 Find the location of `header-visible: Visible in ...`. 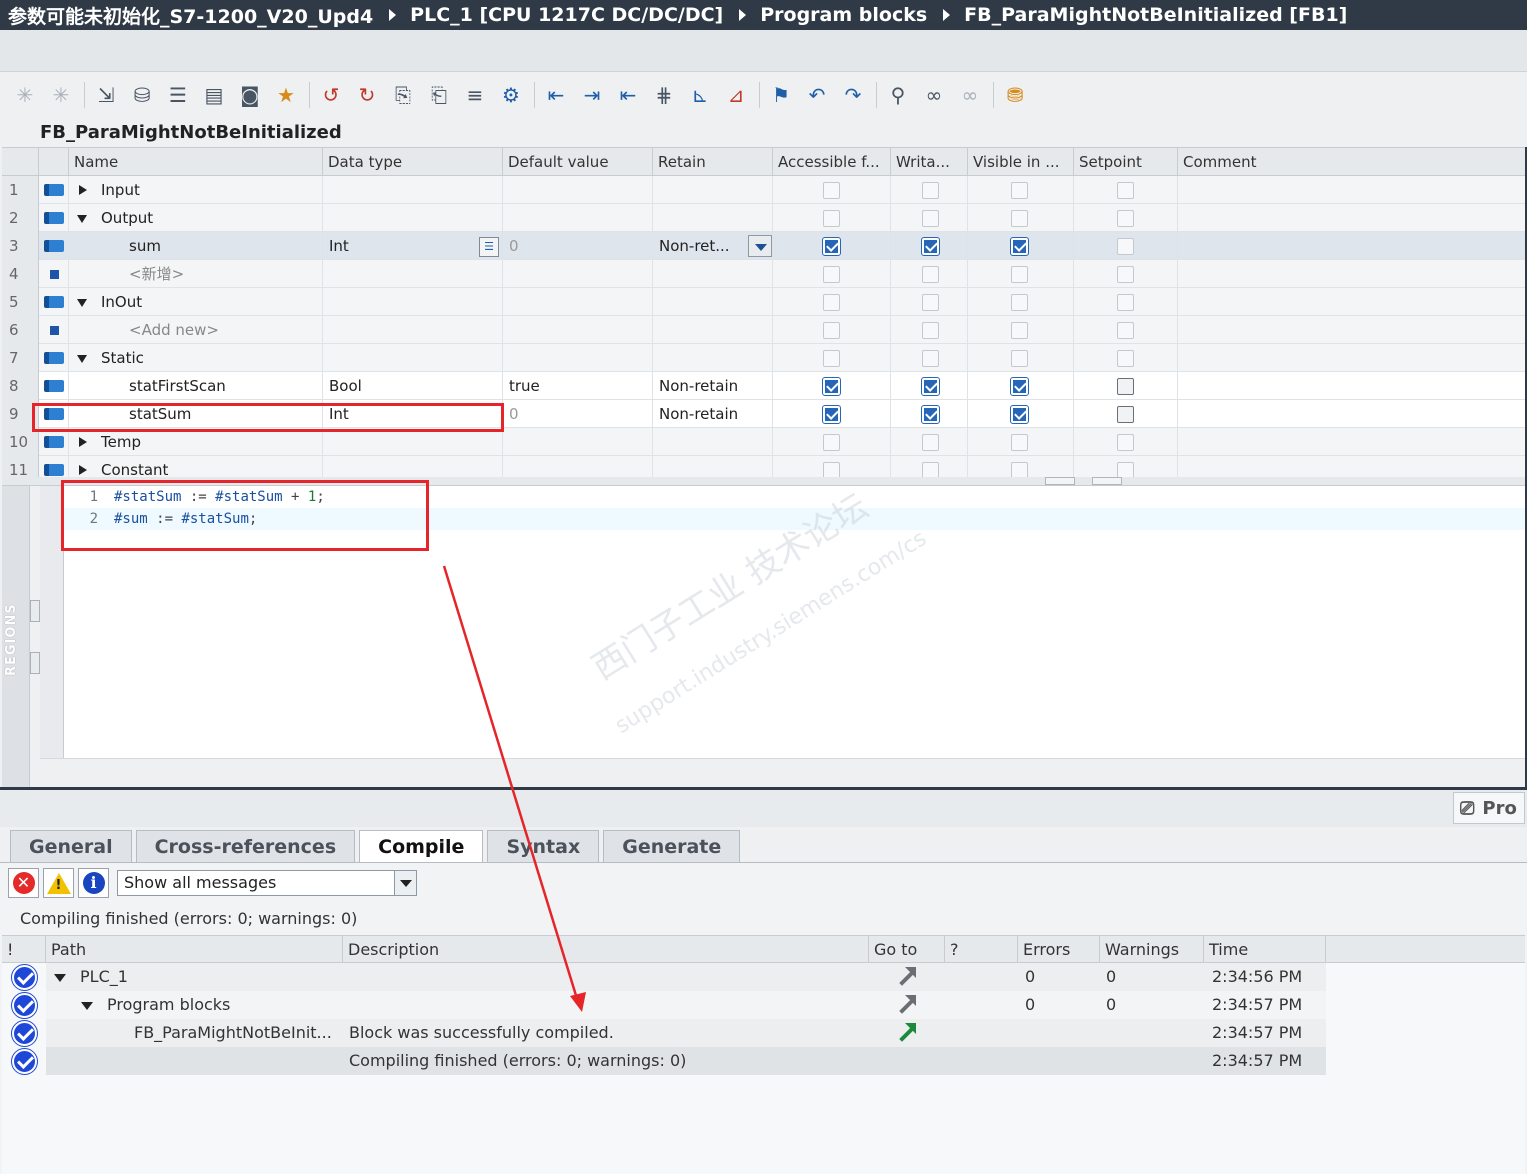

header-visible: Visible in ... is located at coordinates (1021, 162).